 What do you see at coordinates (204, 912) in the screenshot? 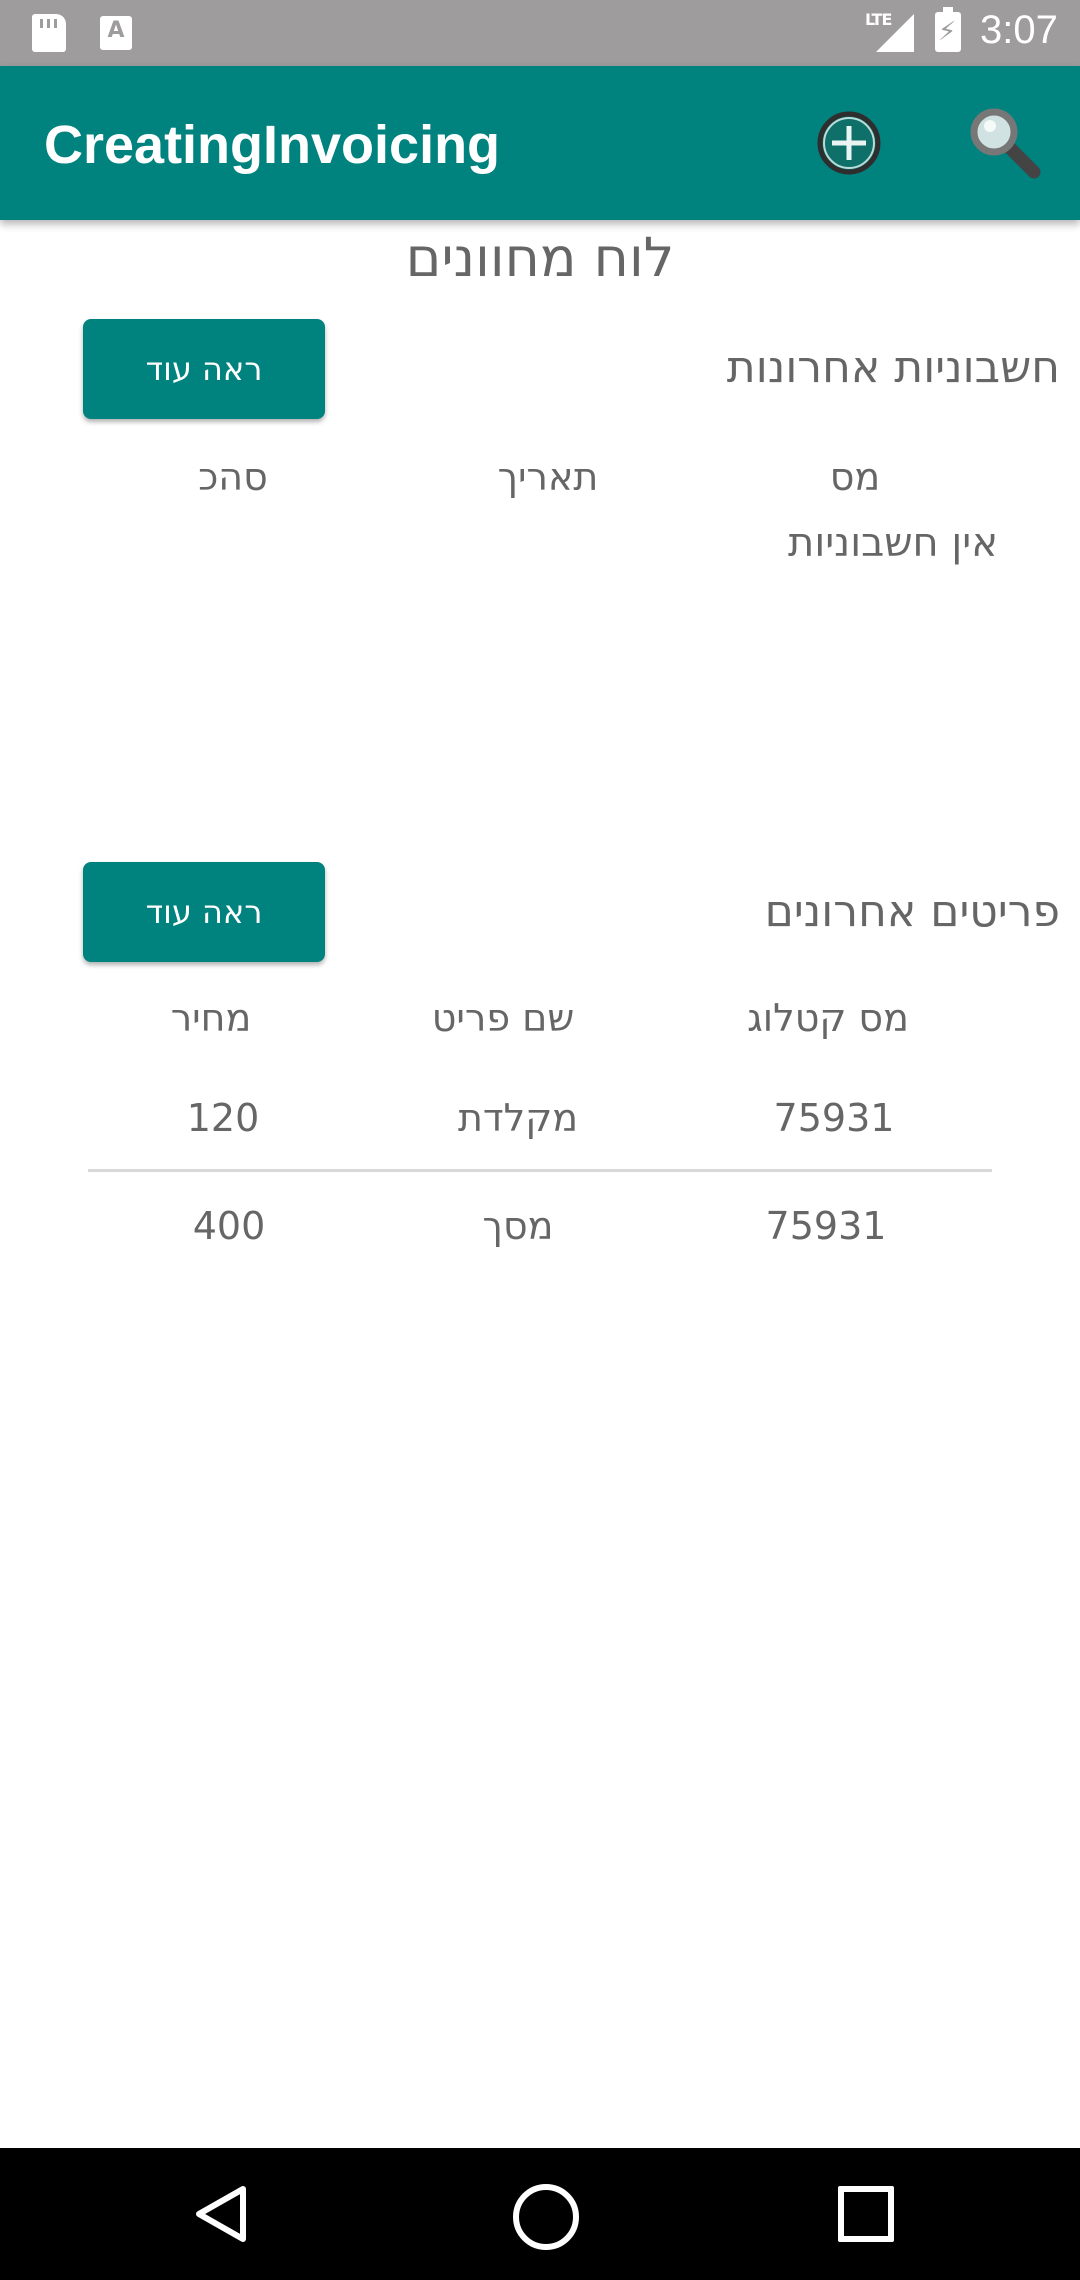
I see `items-see-more-button: ראה עוד` at bounding box center [204, 912].